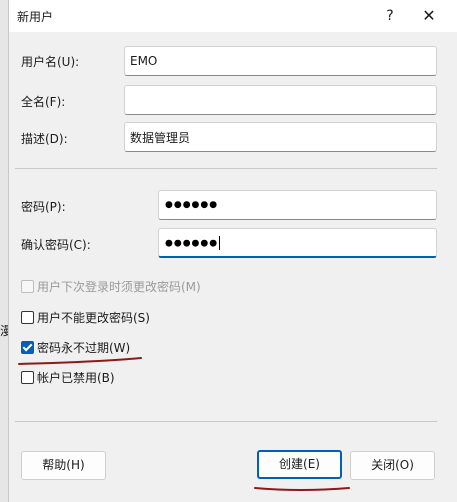 Image resolution: width=457 pixels, height=502 pixels. What do you see at coordinates (56, 245) in the screenshot?
I see `confirm-password-label: 确认密码(C):` at bounding box center [56, 245].